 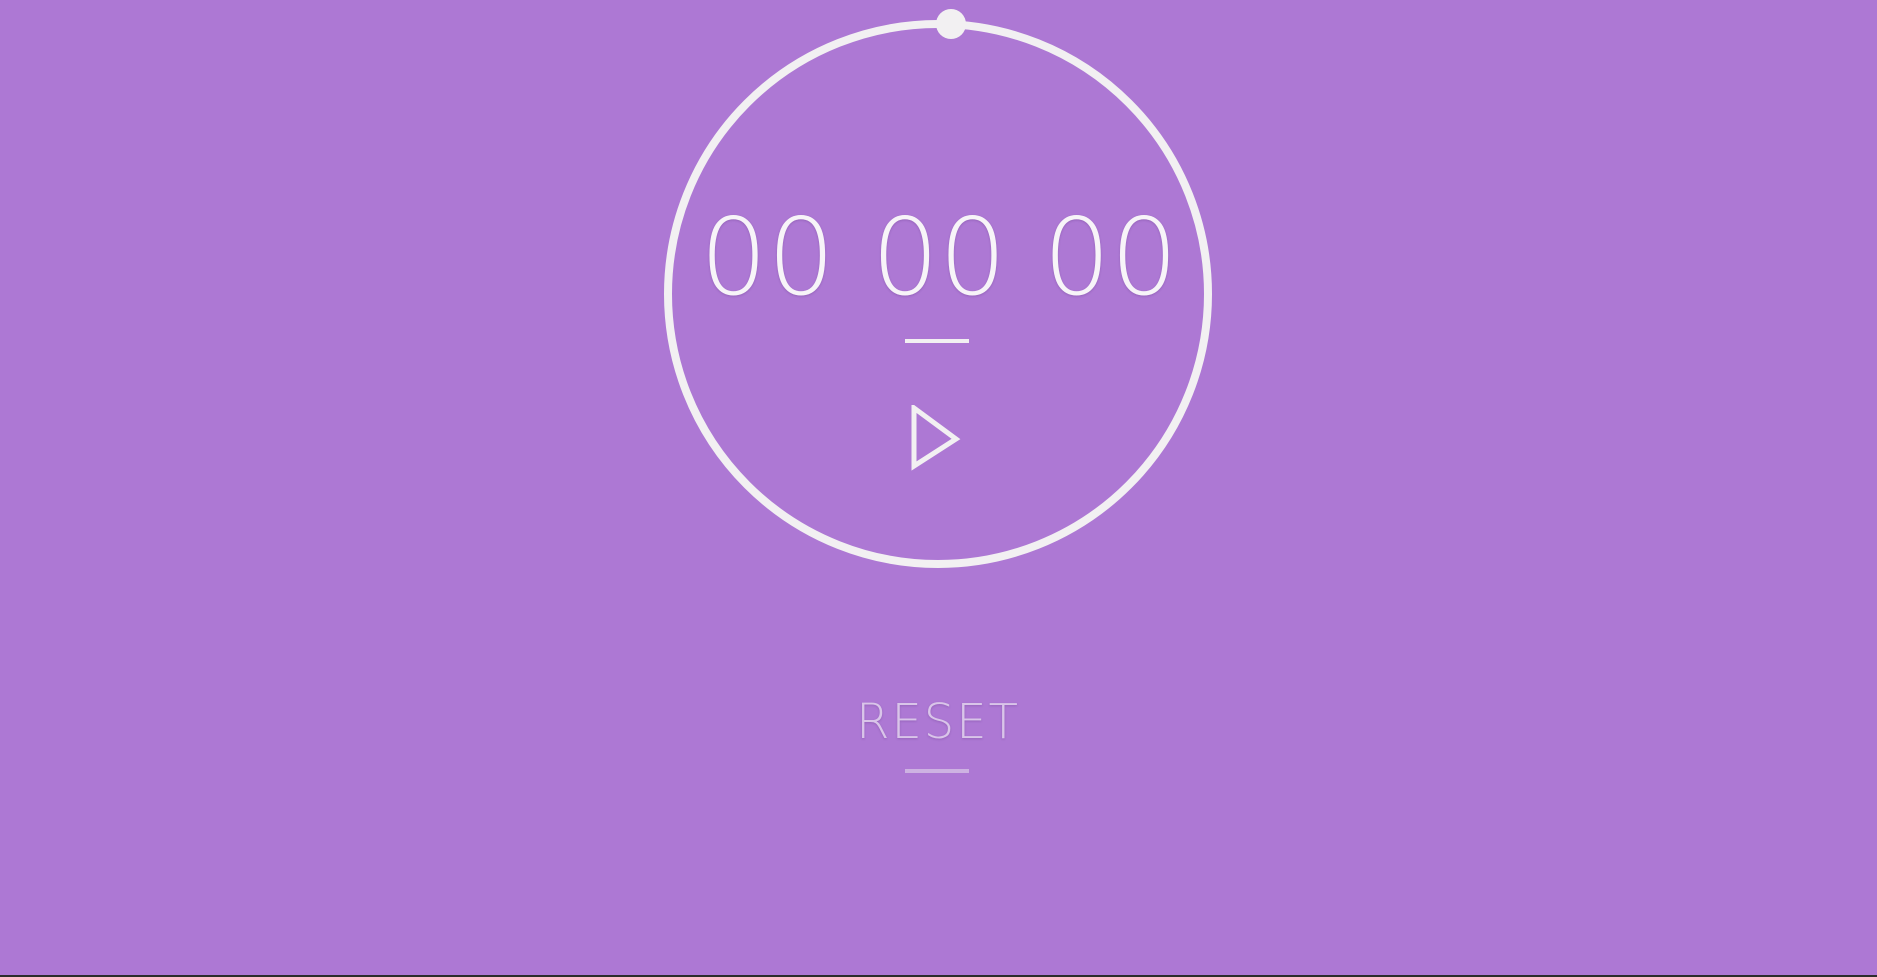 What do you see at coordinates (767, 257) in the screenshot?
I see `hours-value: 00` at bounding box center [767, 257].